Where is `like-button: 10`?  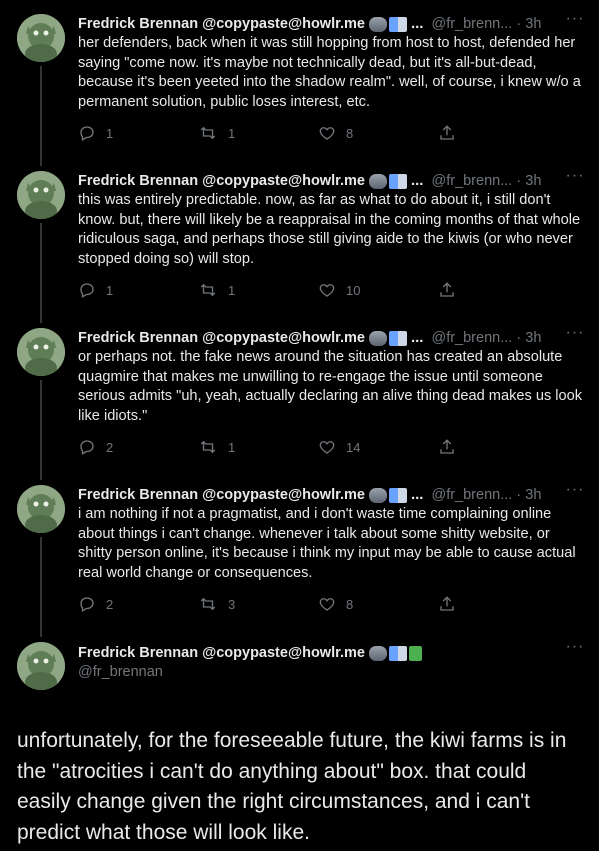
like-button: 10 is located at coordinates (378, 290).